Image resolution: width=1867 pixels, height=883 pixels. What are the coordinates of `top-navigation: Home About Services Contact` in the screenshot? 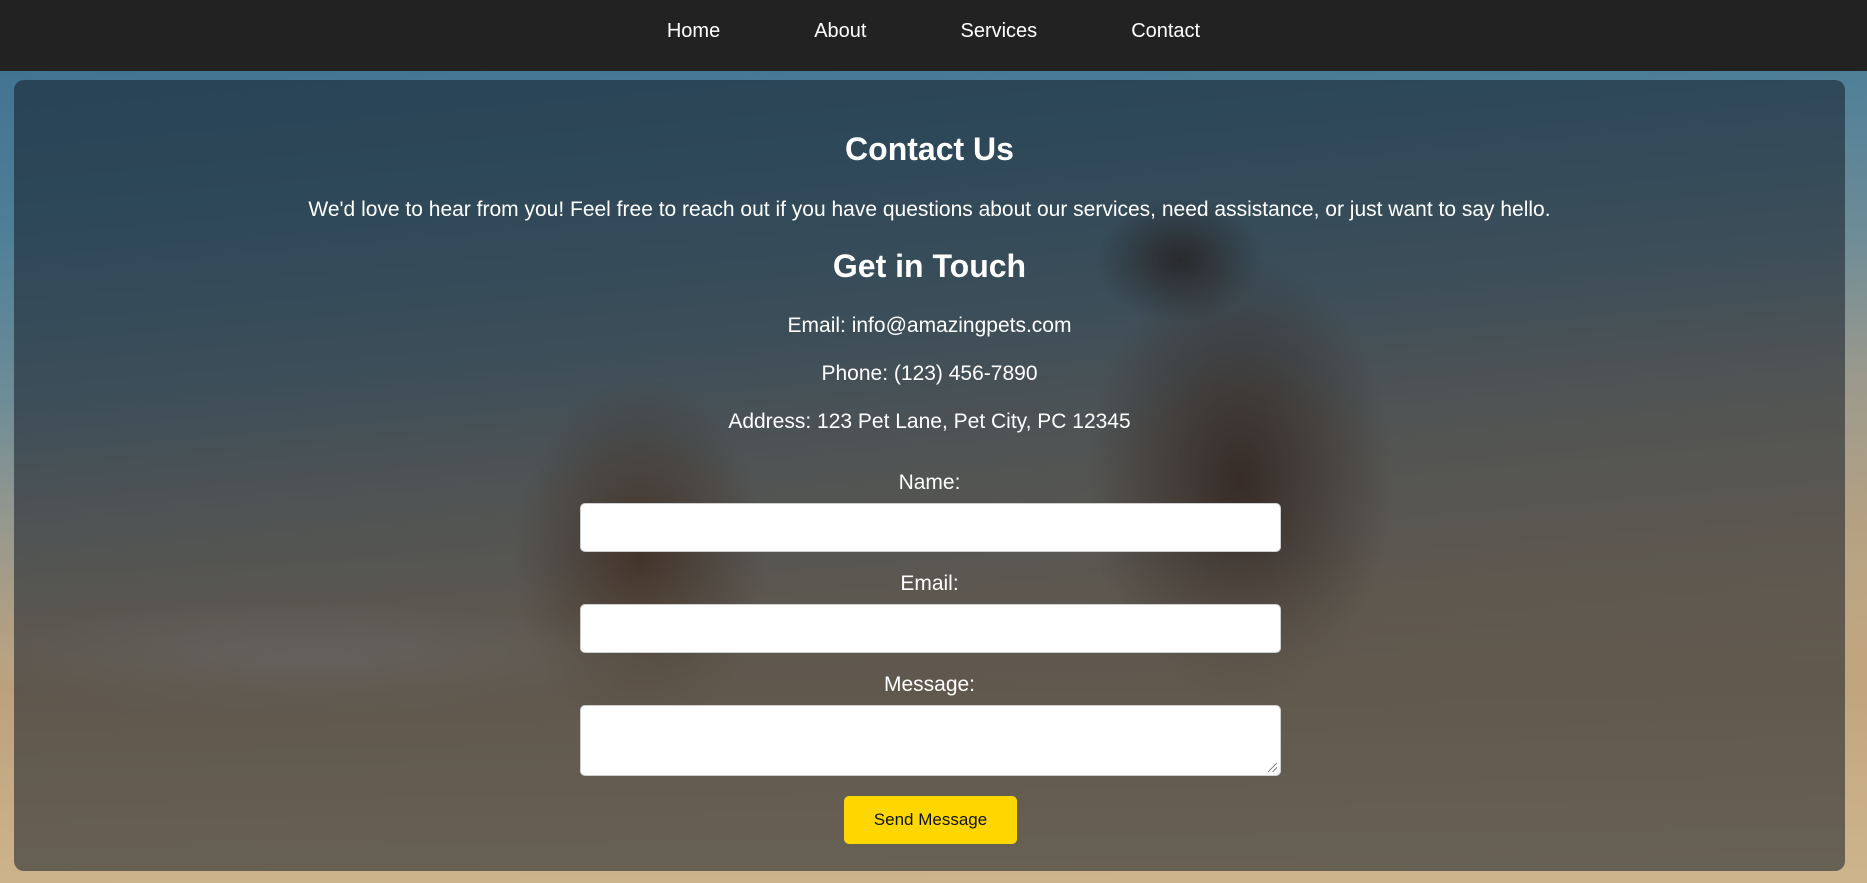 It's located at (933, 35).